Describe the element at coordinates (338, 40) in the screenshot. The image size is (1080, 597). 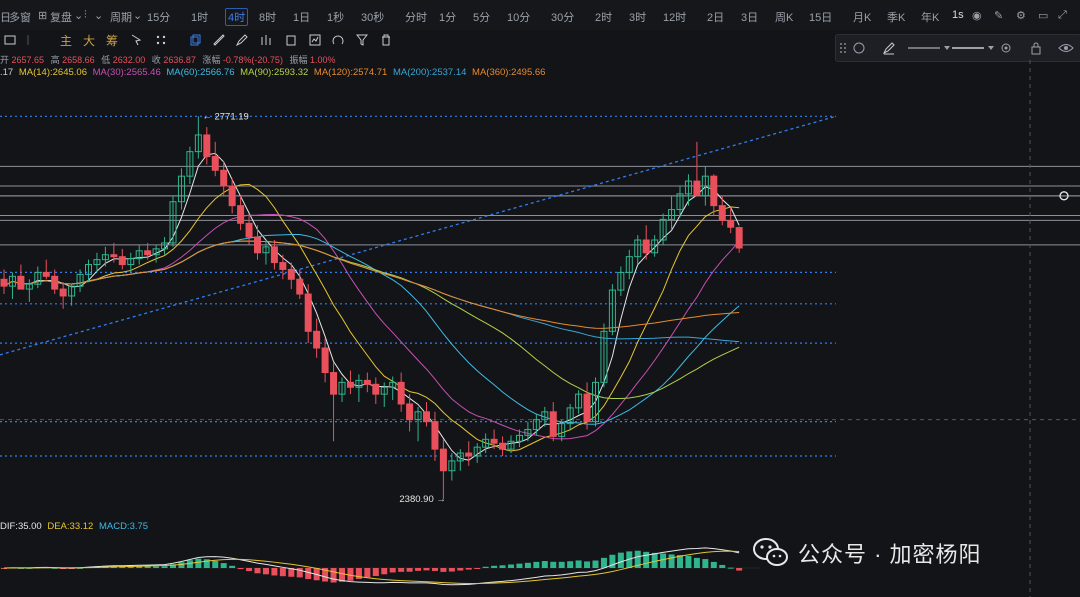
I see `magnet-icon` at that location.